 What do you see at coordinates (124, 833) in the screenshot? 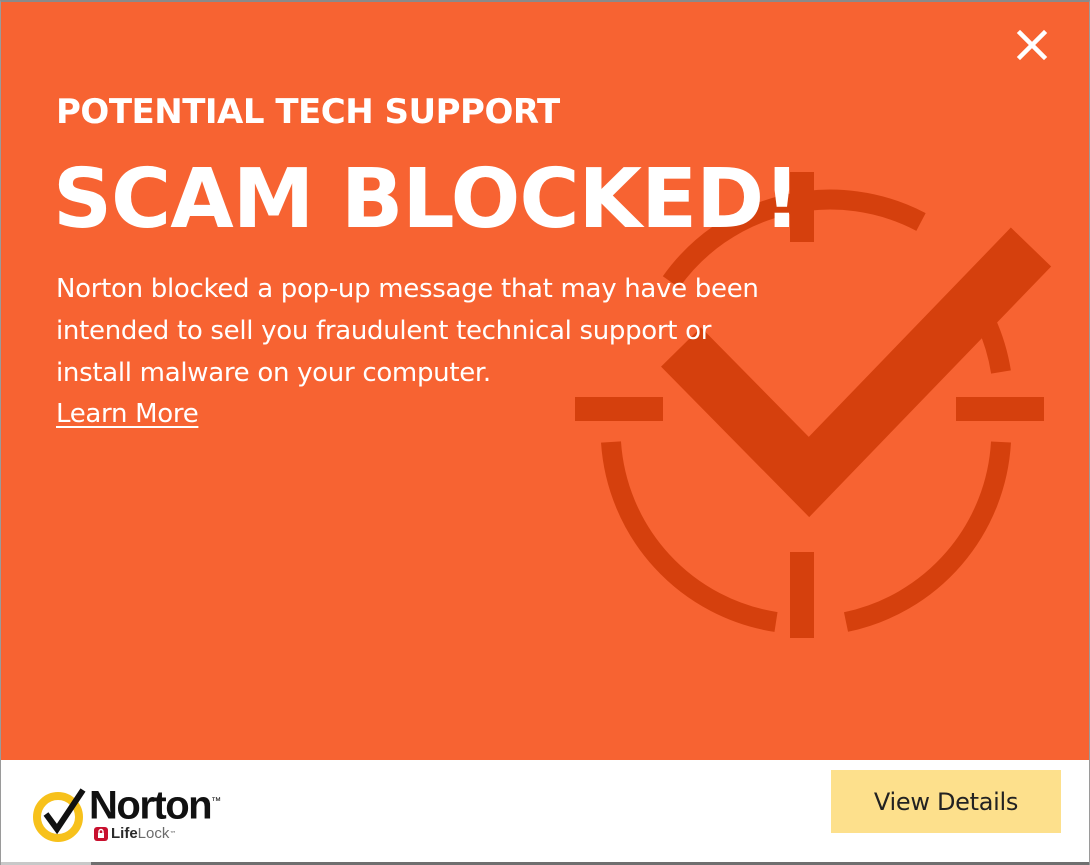
I see `logo-sub-bold: Life` at bounding box center [124, 833].